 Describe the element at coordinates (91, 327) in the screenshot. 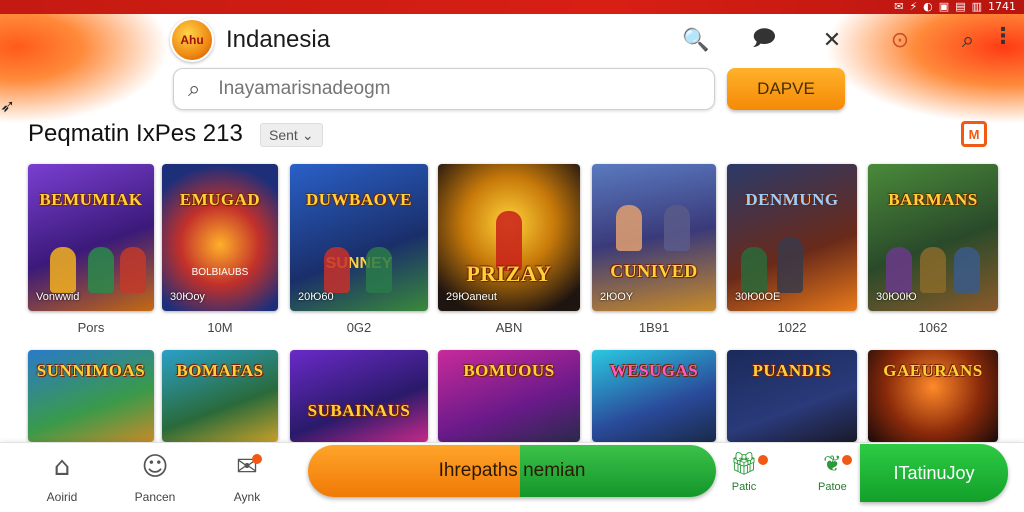

I see `game-caption: Pors` at that location.